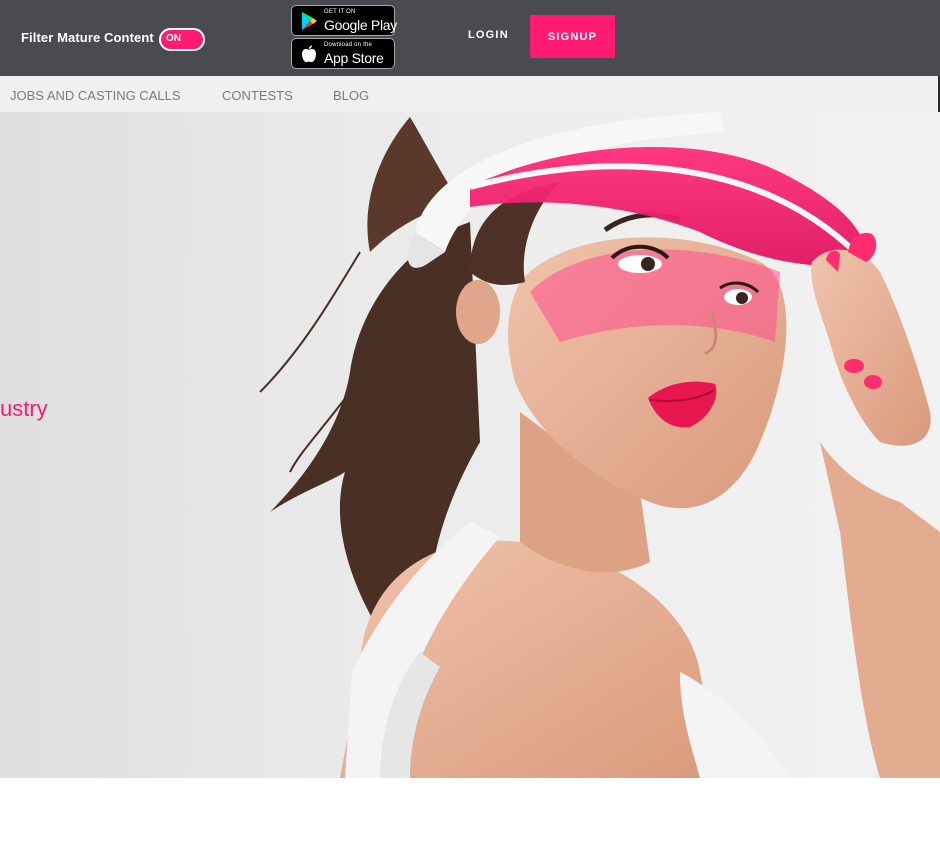  I want to click on google-play-big-text: Google Play, so click(360, 25).